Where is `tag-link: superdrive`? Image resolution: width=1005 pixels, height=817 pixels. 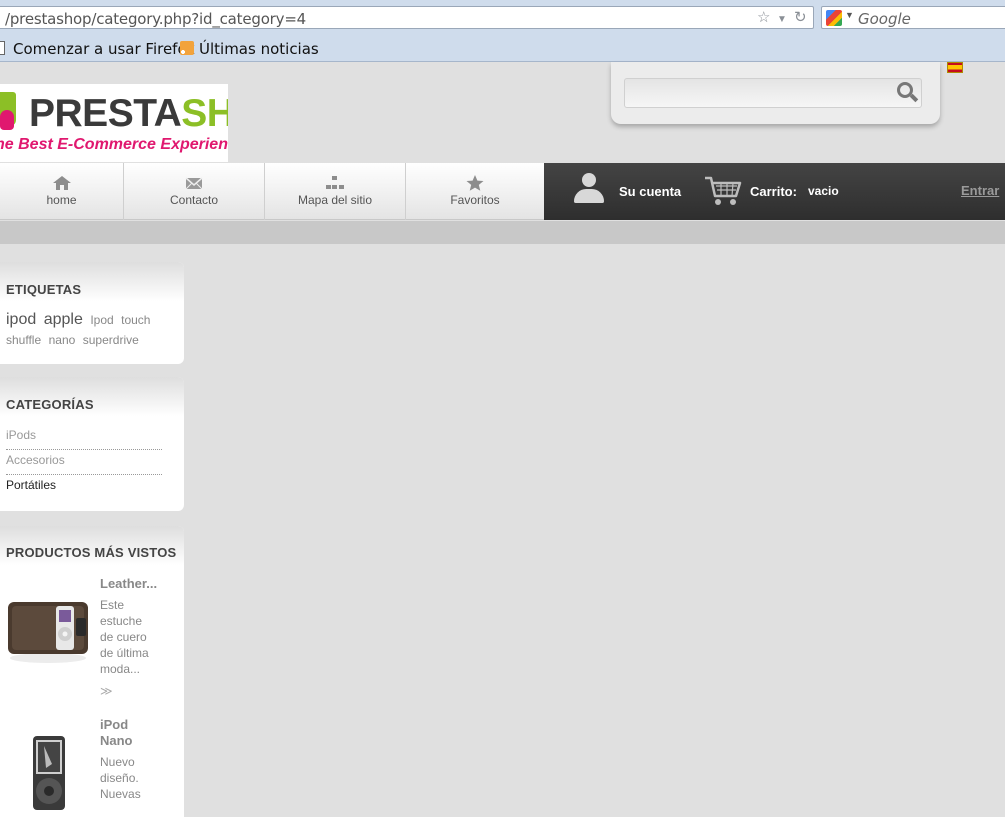
tag-link: superdrive is located at coordinates (111, 340).